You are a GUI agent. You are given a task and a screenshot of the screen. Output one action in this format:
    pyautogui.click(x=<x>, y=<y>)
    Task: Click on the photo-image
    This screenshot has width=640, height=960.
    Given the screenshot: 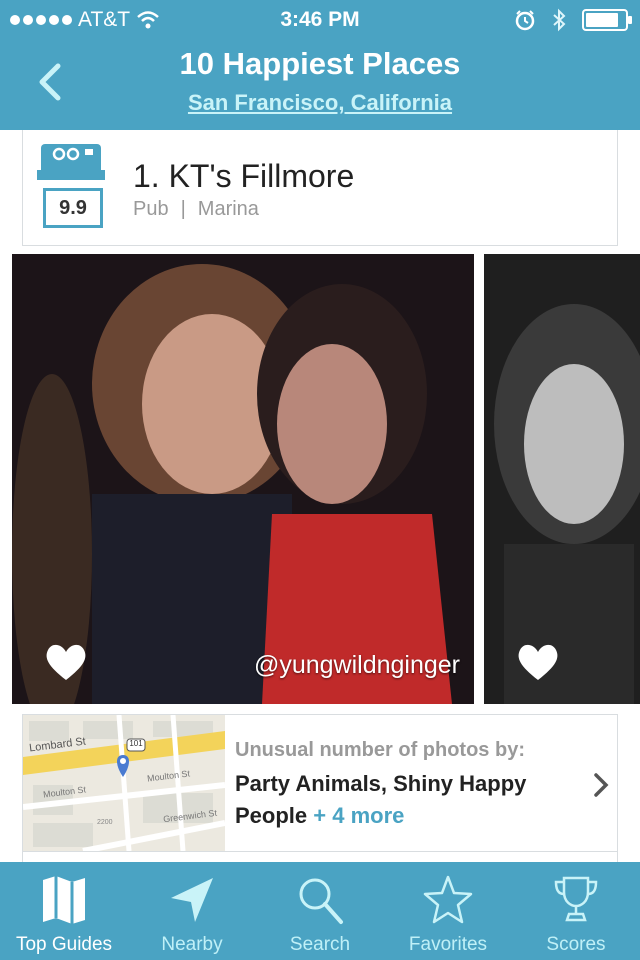 What is the action you would take?
    pyautogui.click(x=562, y=479)
    